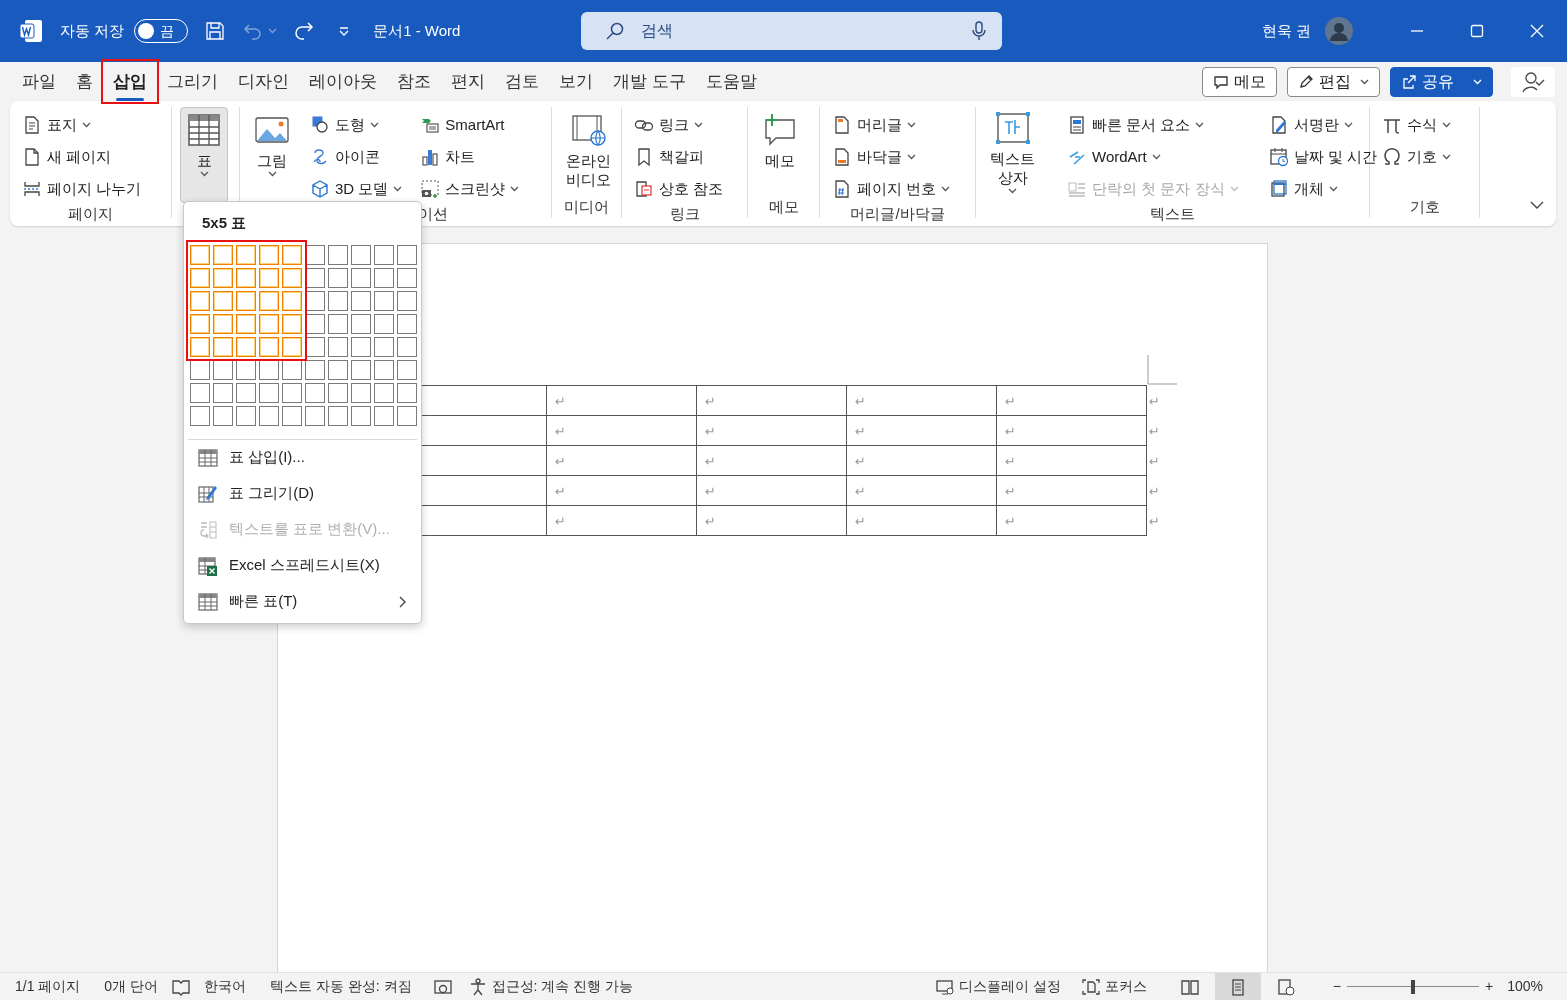 The height and width of the screenshot is (1000, 1567). What do you see at coordinates (891, 189) in the screenshot?
I see `ribbon-button: 페이지 번호` at bounding box center [891, 189].